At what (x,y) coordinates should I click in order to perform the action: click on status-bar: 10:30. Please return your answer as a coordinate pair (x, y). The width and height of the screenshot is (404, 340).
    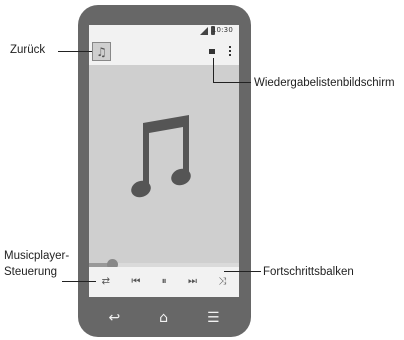
    Looking at the image, I should click on (164, 31).